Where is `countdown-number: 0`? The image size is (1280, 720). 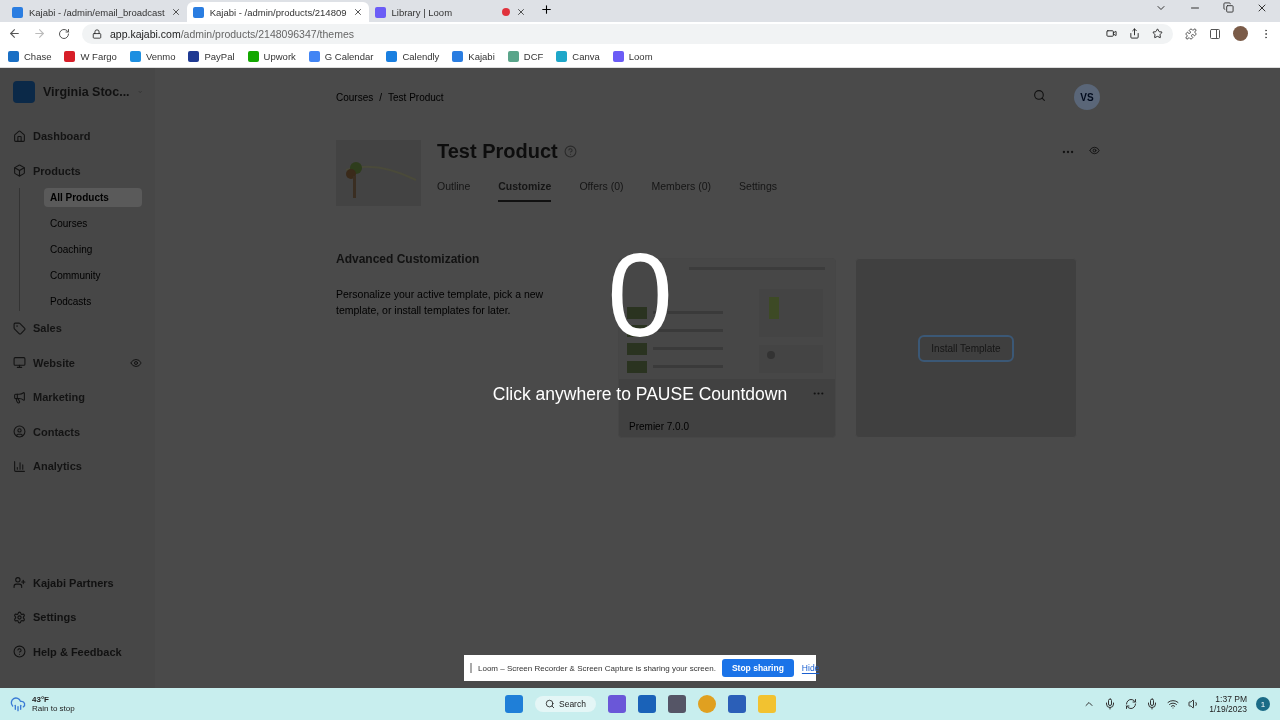 countdown-number: 0 is located at coordinates (640, 295).